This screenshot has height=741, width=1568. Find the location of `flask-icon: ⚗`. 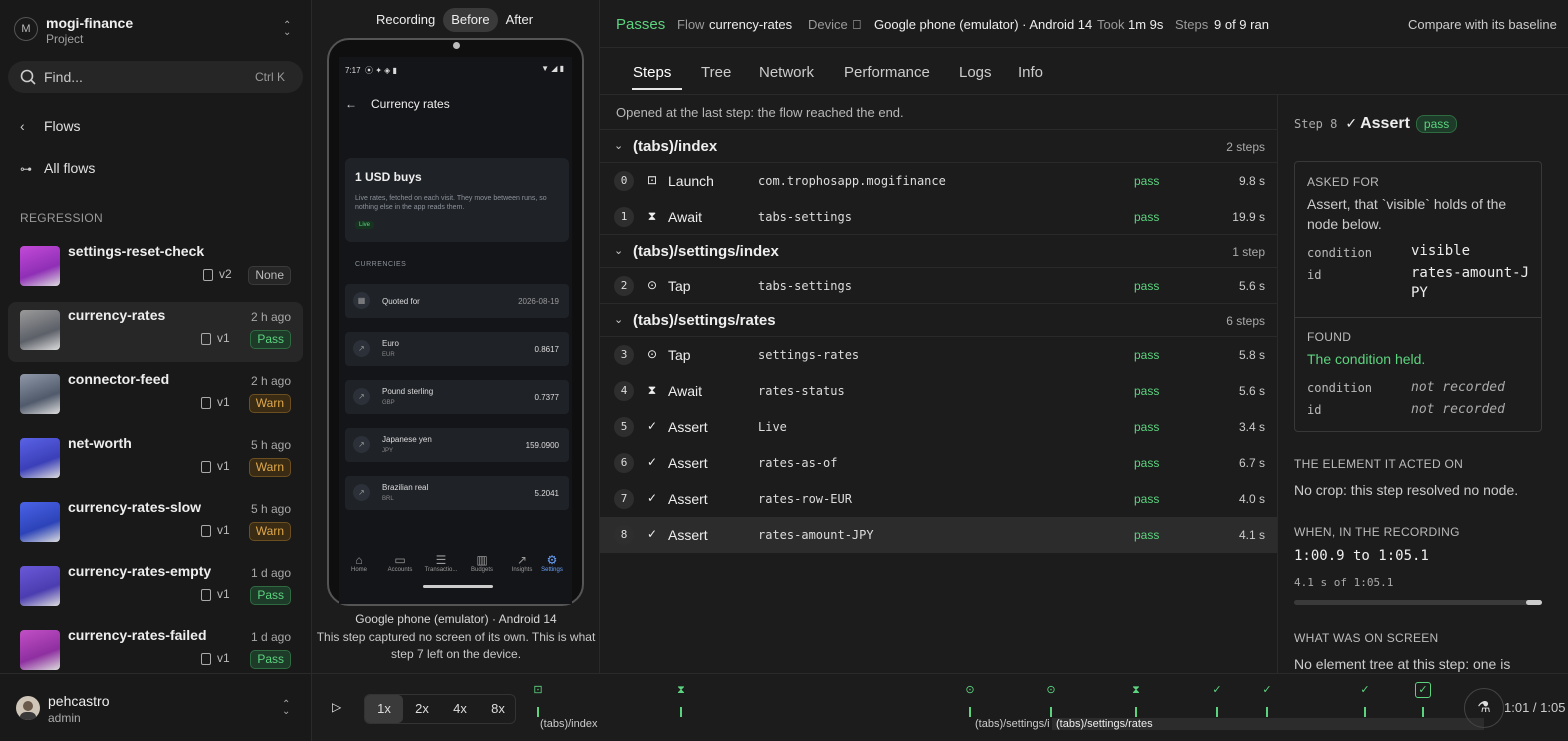

flask-icon: ⚗ is located at coordinates (1484, 708).